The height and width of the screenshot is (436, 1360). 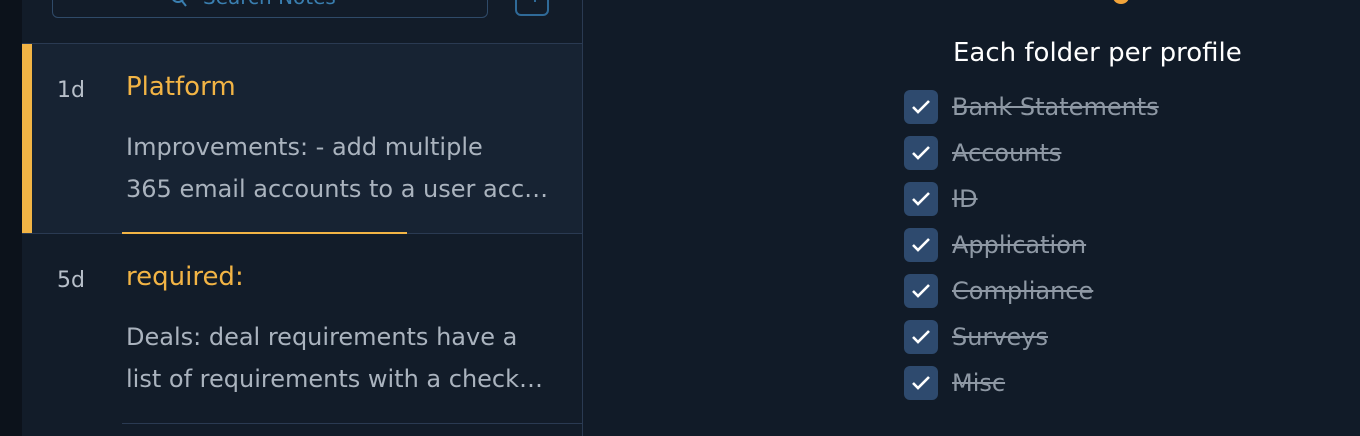 I want to click on editor-heading: Each folder per profile, so click(x=1097, y=53).